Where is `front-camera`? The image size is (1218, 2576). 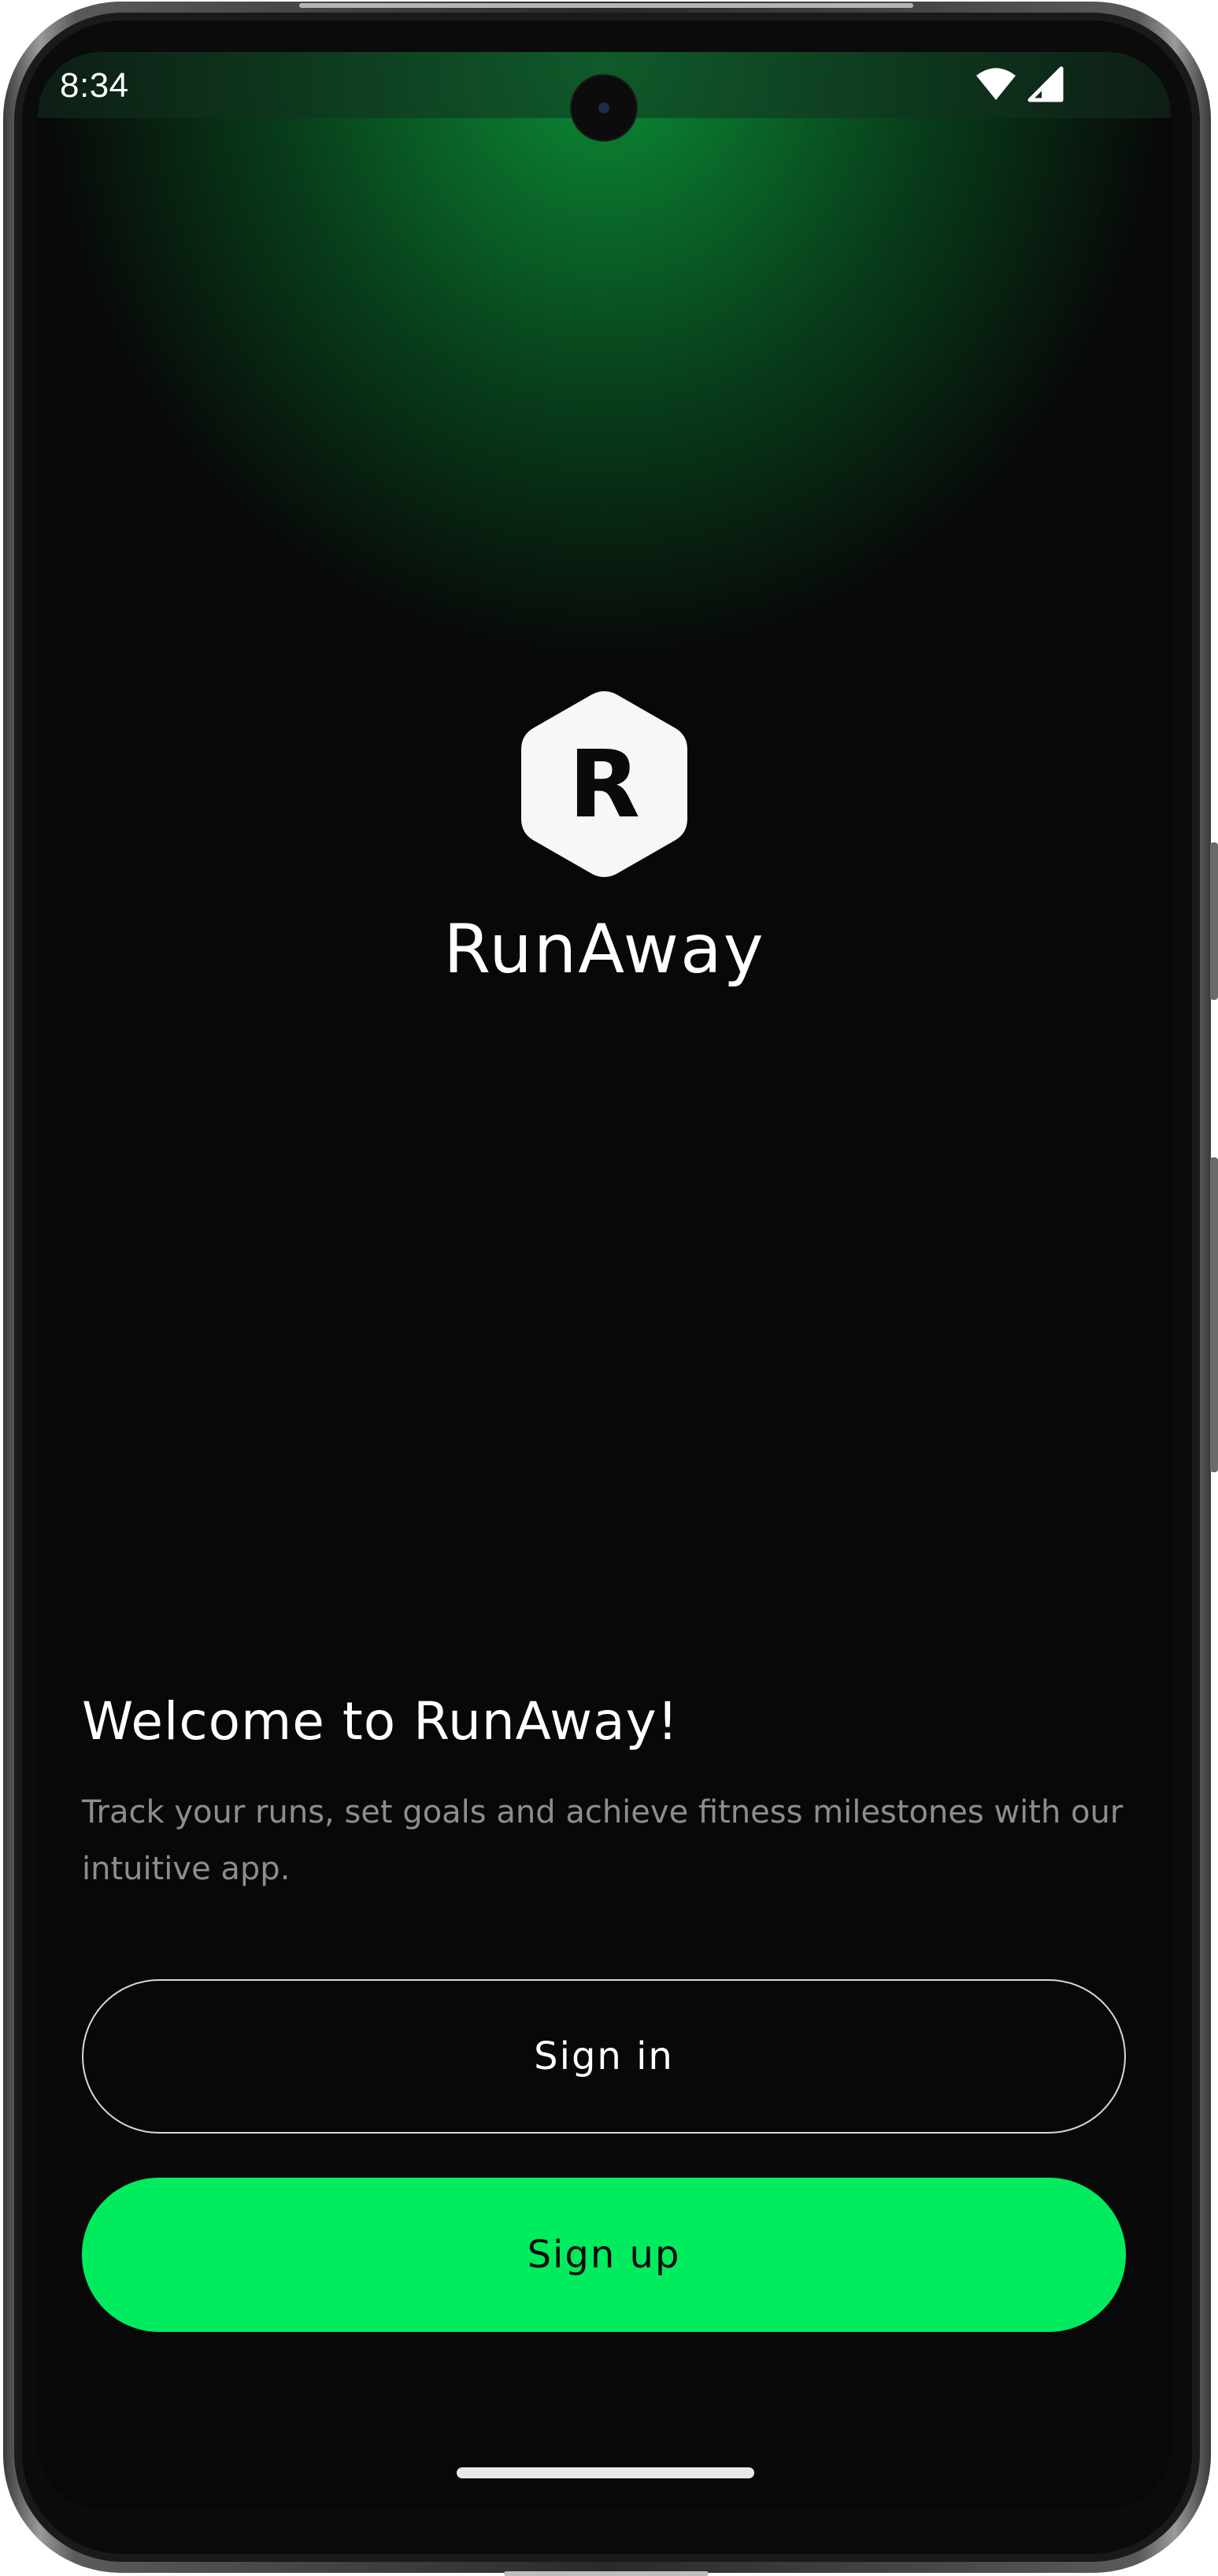 front-camera is located at coordinates (604, 108).